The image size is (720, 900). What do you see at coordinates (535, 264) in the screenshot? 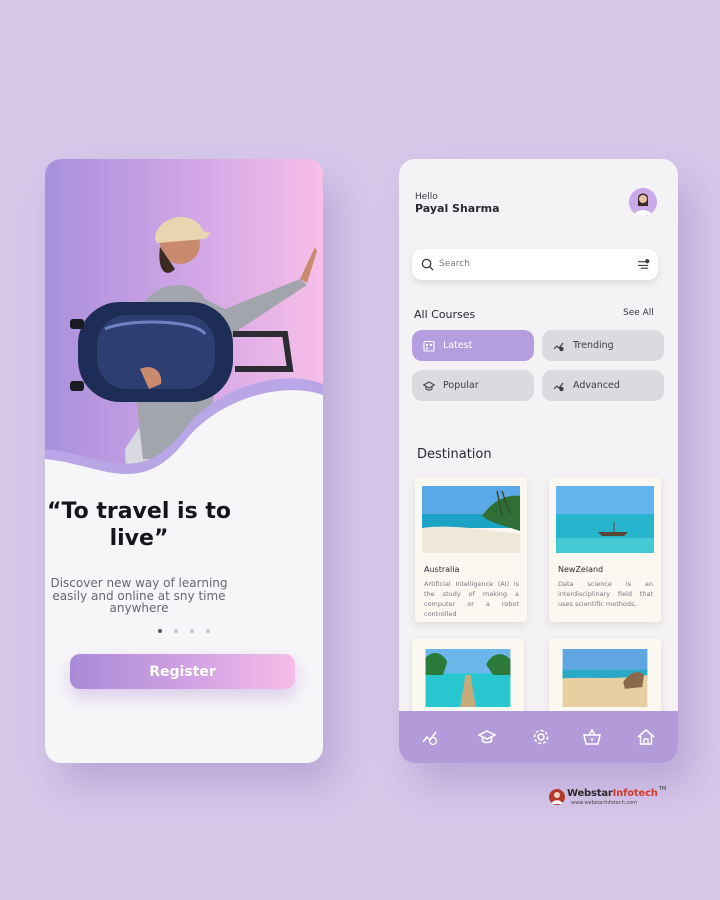
I see `search-bar: Search` at bounding box center [535, 264].